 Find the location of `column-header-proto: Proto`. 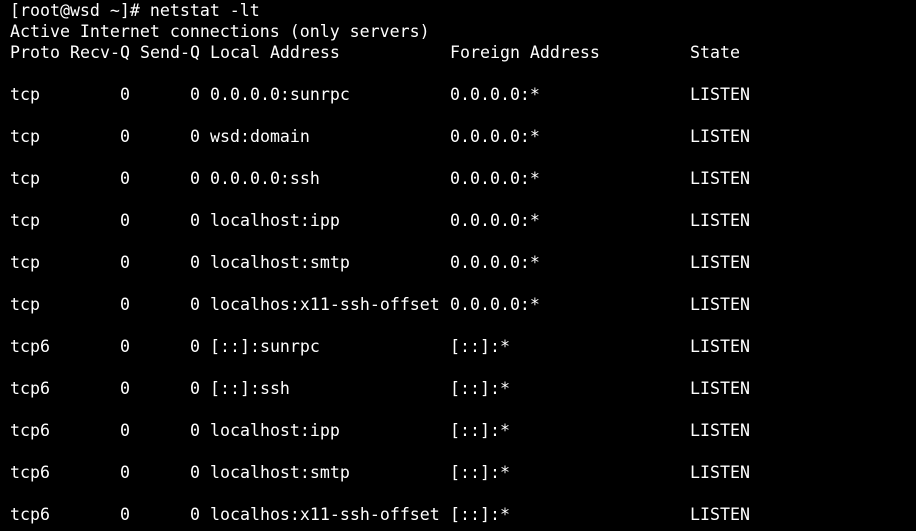

column-header-proto: Proto is located at coordinates (35, 52).